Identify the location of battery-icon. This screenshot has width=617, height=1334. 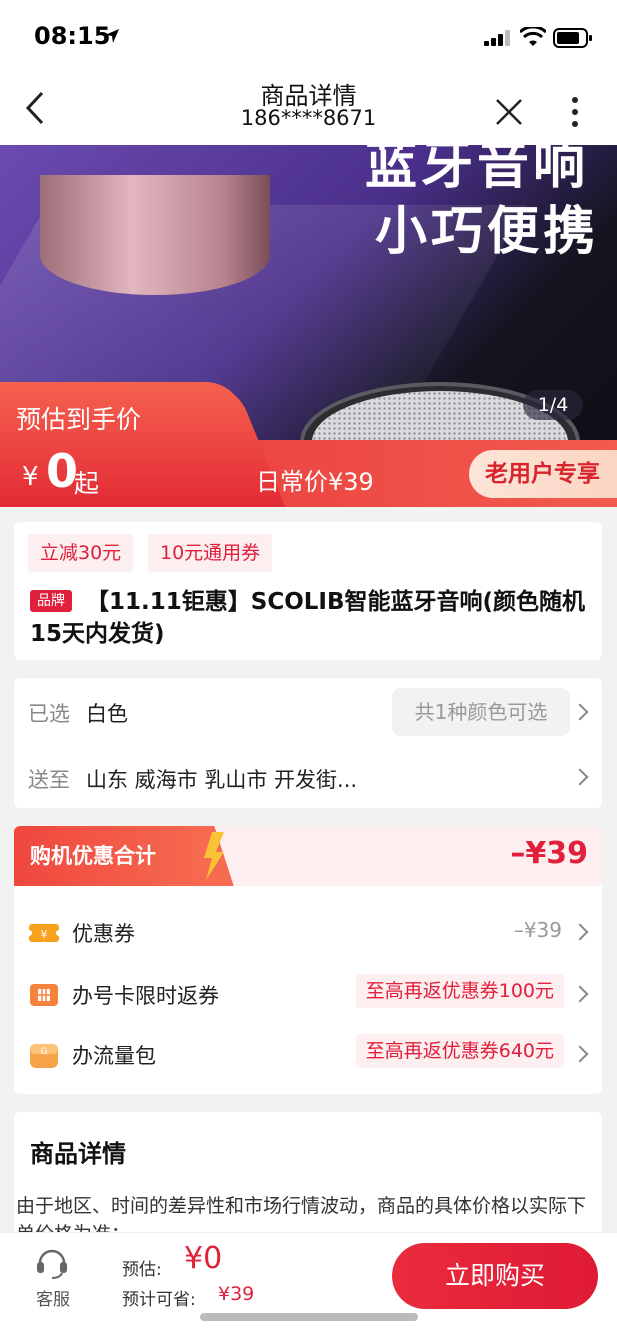
(572, 38).